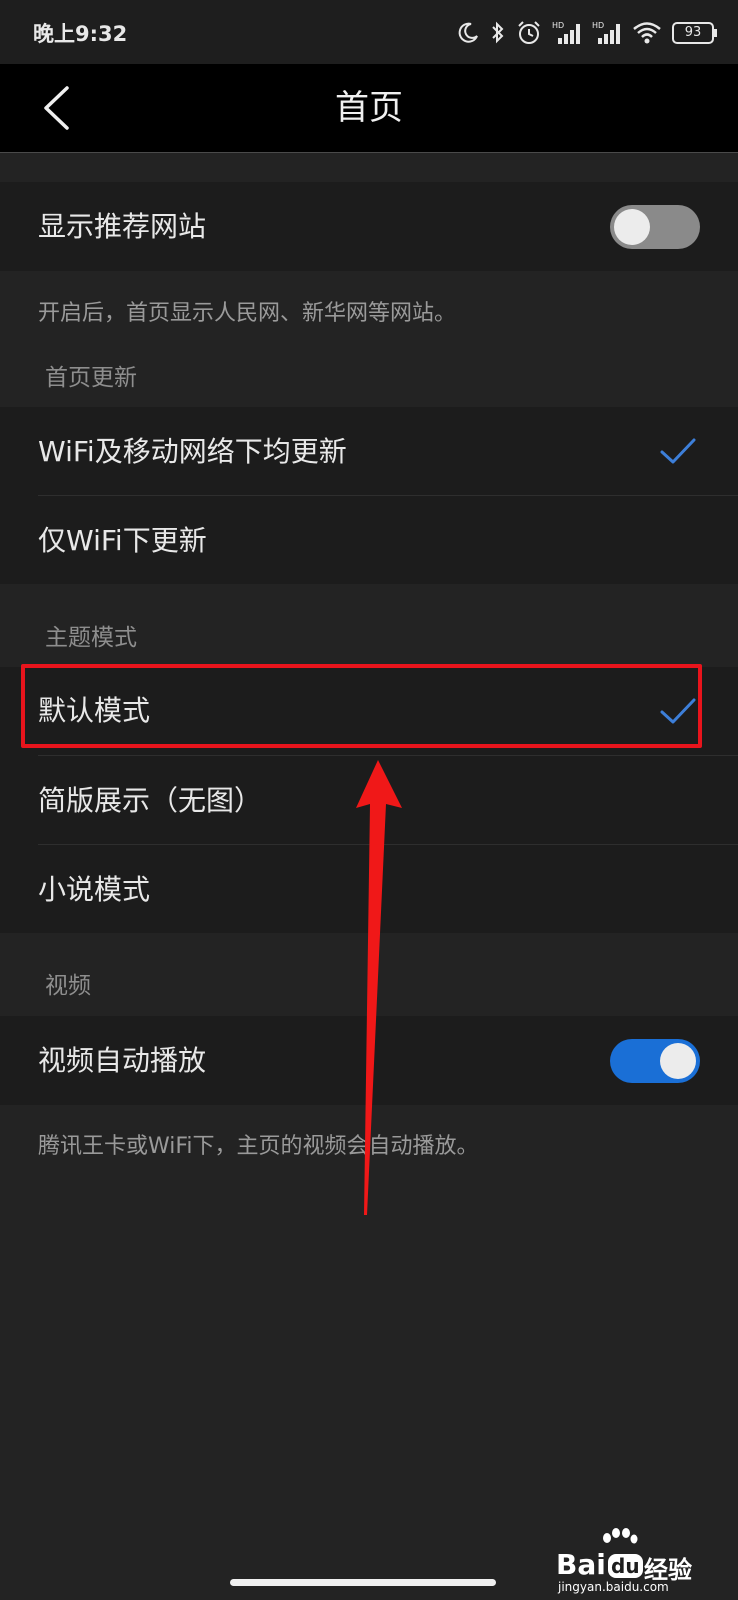 The image size is (738, 1600). Describe the element at coordinates (247, 313) in the screenshot. I see `recommend-description: 开启后，首页显示人民网、新华网等网站。` at that location.